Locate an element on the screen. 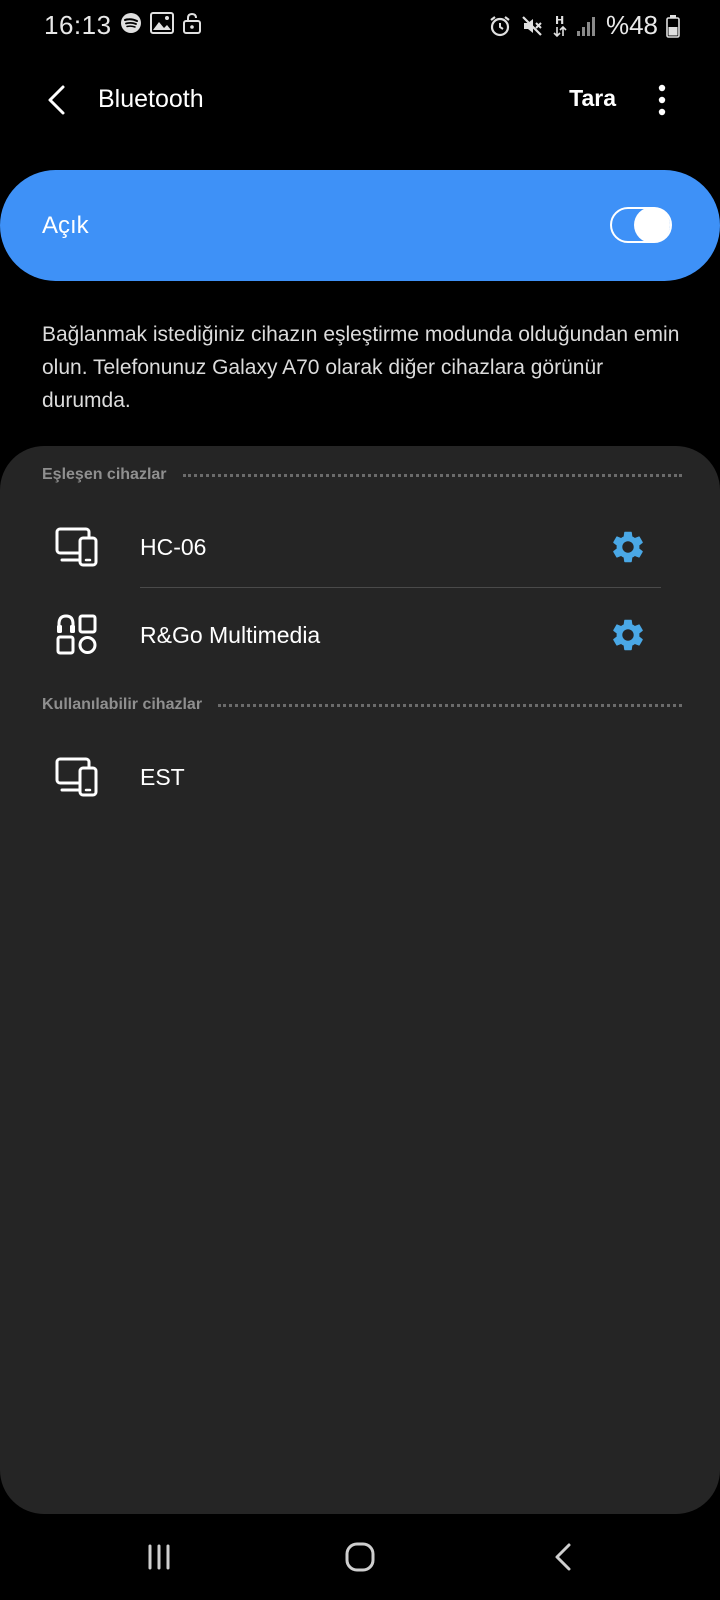 Image resolution: width=720 pixels, height=1600 pixels. more-vertical-icon is located at coordinates (662, 100).